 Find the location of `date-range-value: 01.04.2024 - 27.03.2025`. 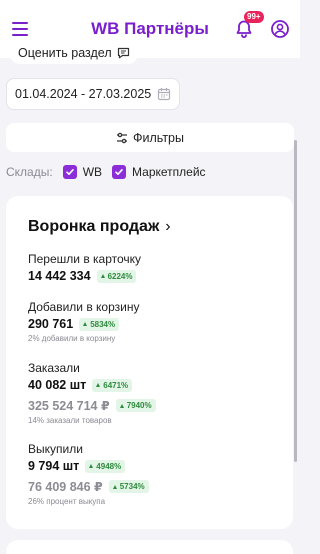

date-range-value: 01.04.2024 - 27.03.2025 is located at coordinates (83, 94).